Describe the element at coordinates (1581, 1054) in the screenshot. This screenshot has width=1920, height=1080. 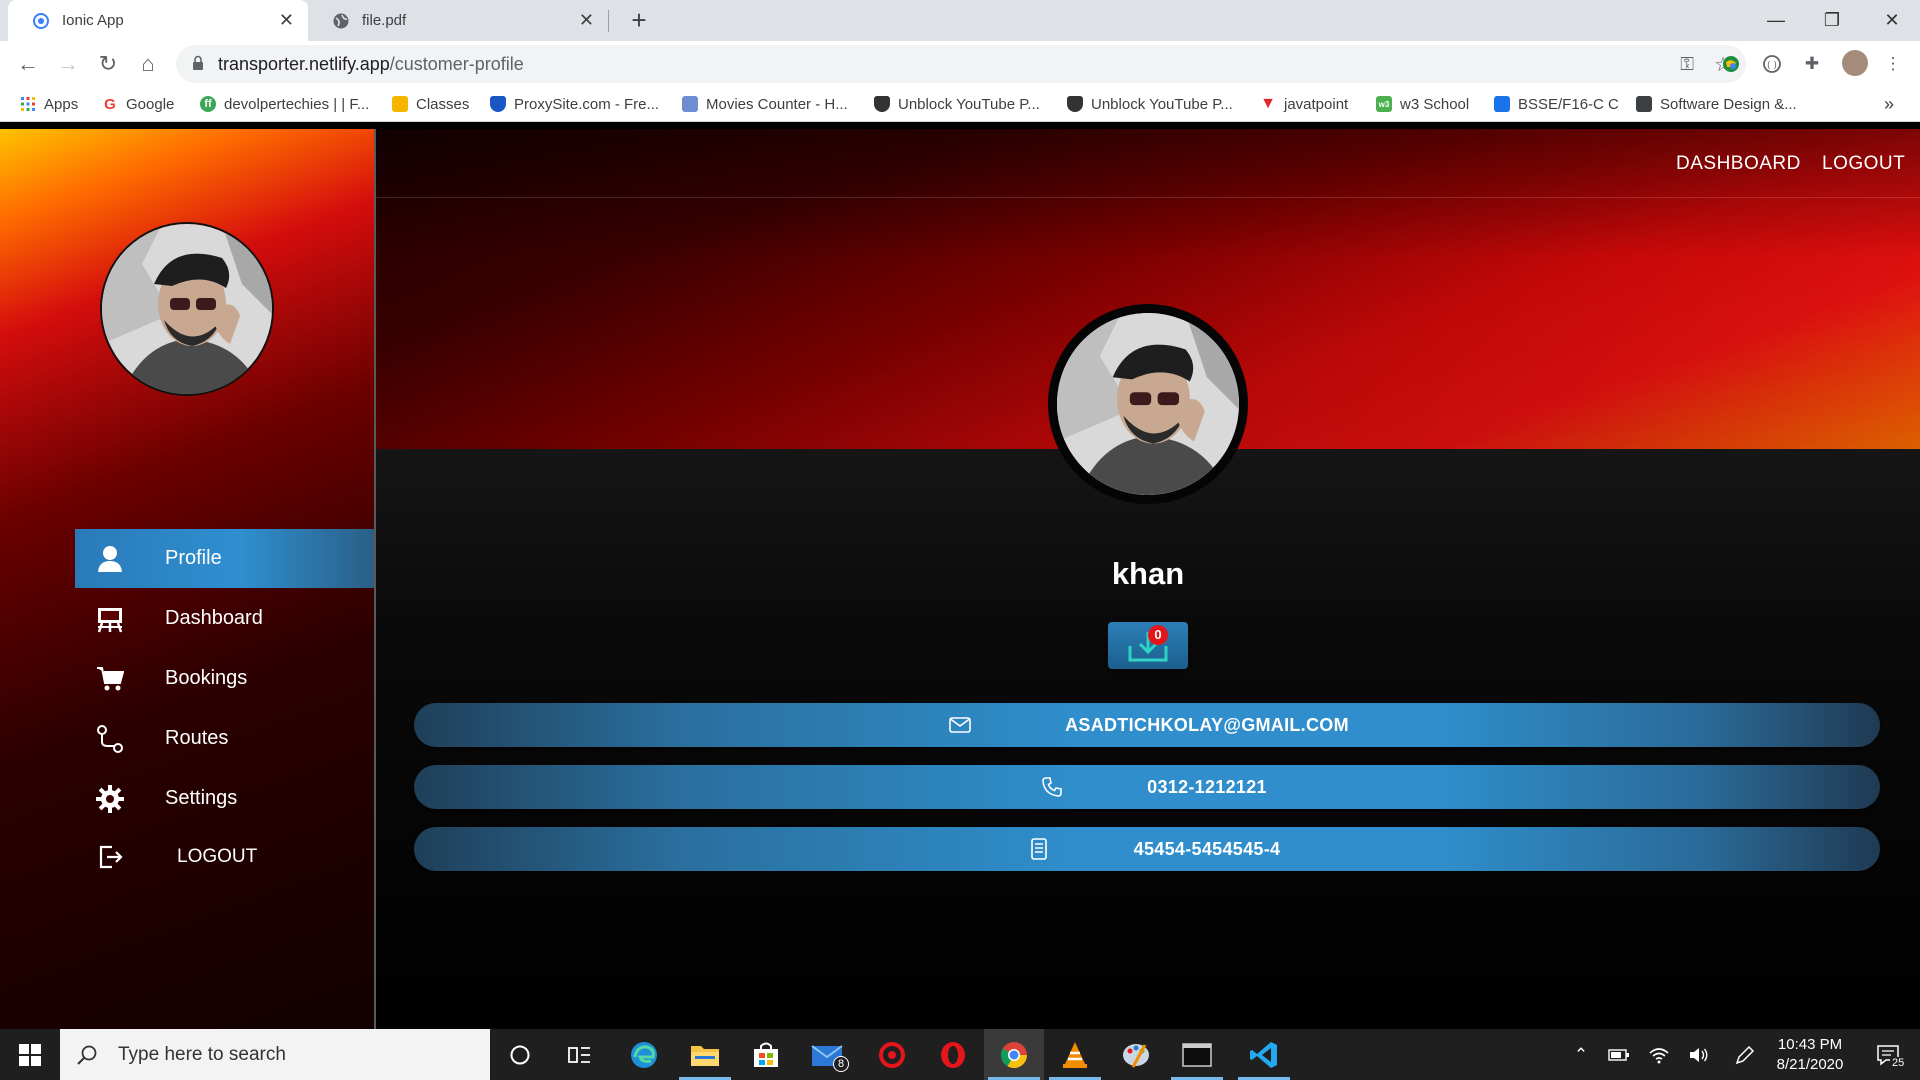
I see `show-hidden-icons-button: ⌃` at that location.